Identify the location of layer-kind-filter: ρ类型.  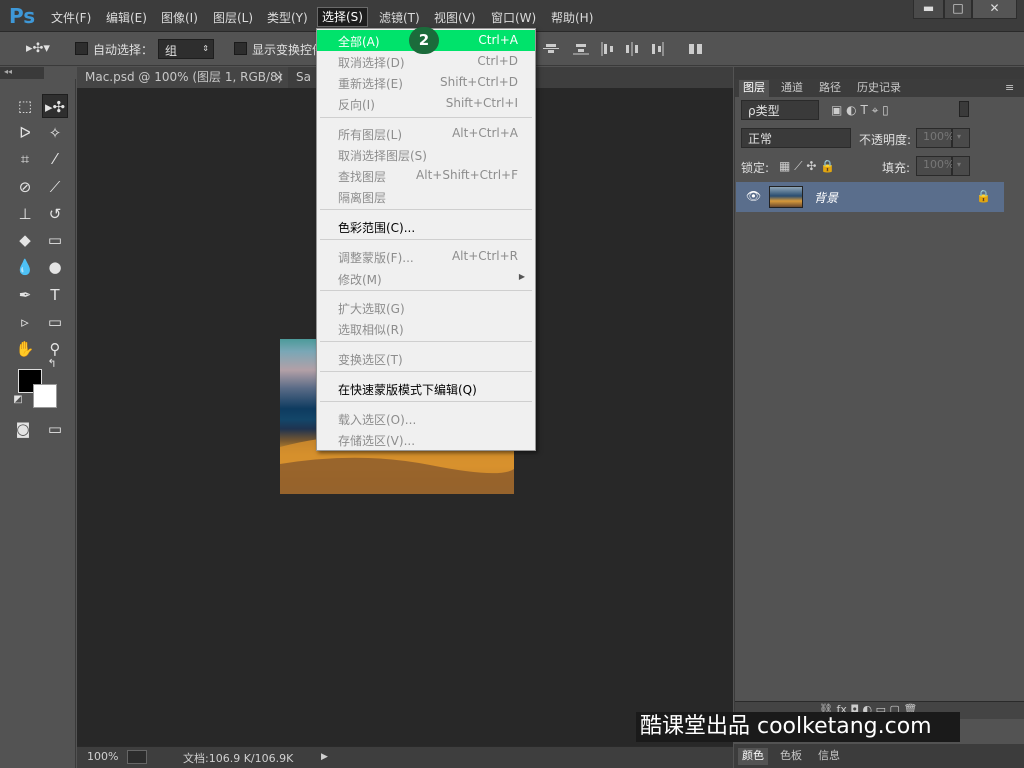
(780, 110).